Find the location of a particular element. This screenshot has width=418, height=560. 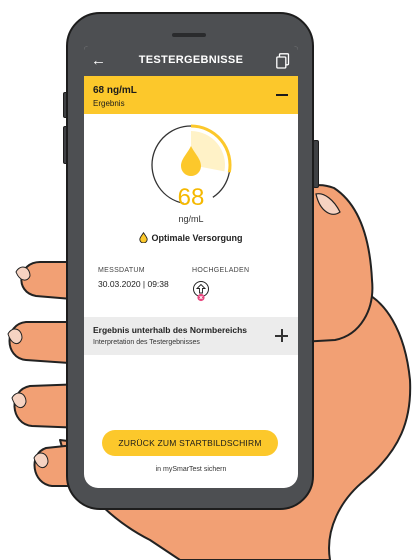

upload-label: HOCHGELADEN is located at coordinates (221, 270).